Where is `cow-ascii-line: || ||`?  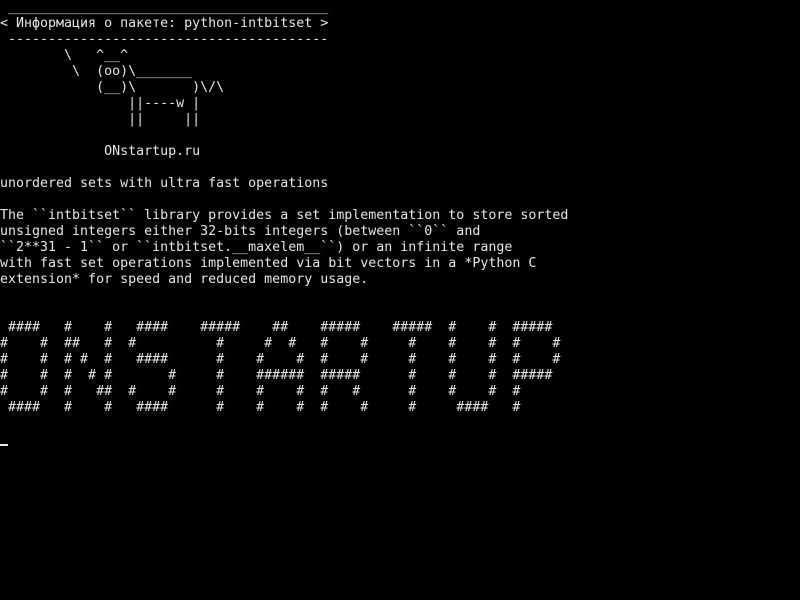 cow-ascii-line: || || is located at coordinates (100, 119).